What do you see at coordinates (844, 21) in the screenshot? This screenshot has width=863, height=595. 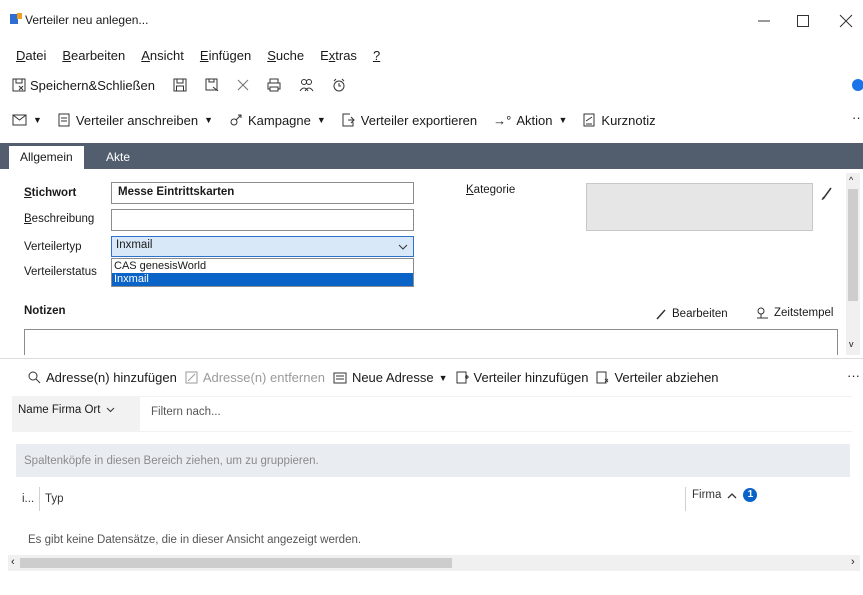 I see `close-button` at bounding box center [844, 21].